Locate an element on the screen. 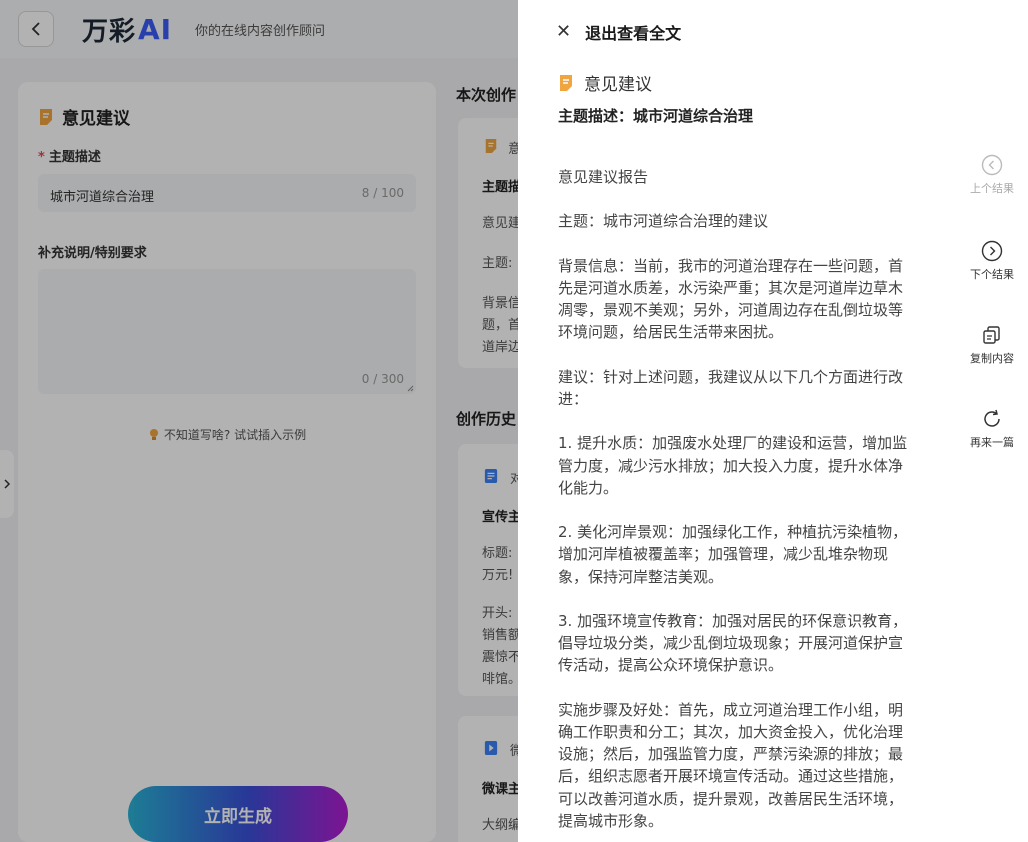  copy-content-button: 复制内容 is located at coordinates (992, 345).